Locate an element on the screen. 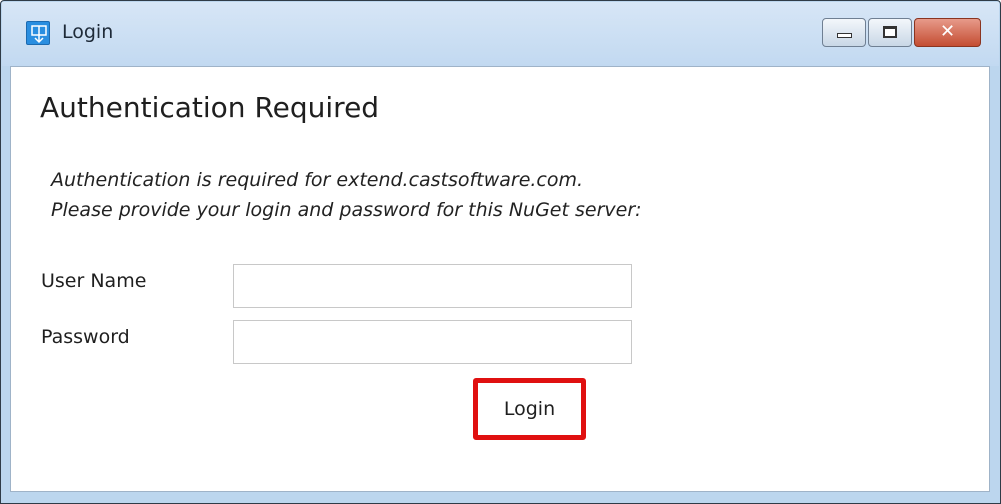 This screenshot has height=504, width=1001. window-title: Login is located at coordinates (88, 32).